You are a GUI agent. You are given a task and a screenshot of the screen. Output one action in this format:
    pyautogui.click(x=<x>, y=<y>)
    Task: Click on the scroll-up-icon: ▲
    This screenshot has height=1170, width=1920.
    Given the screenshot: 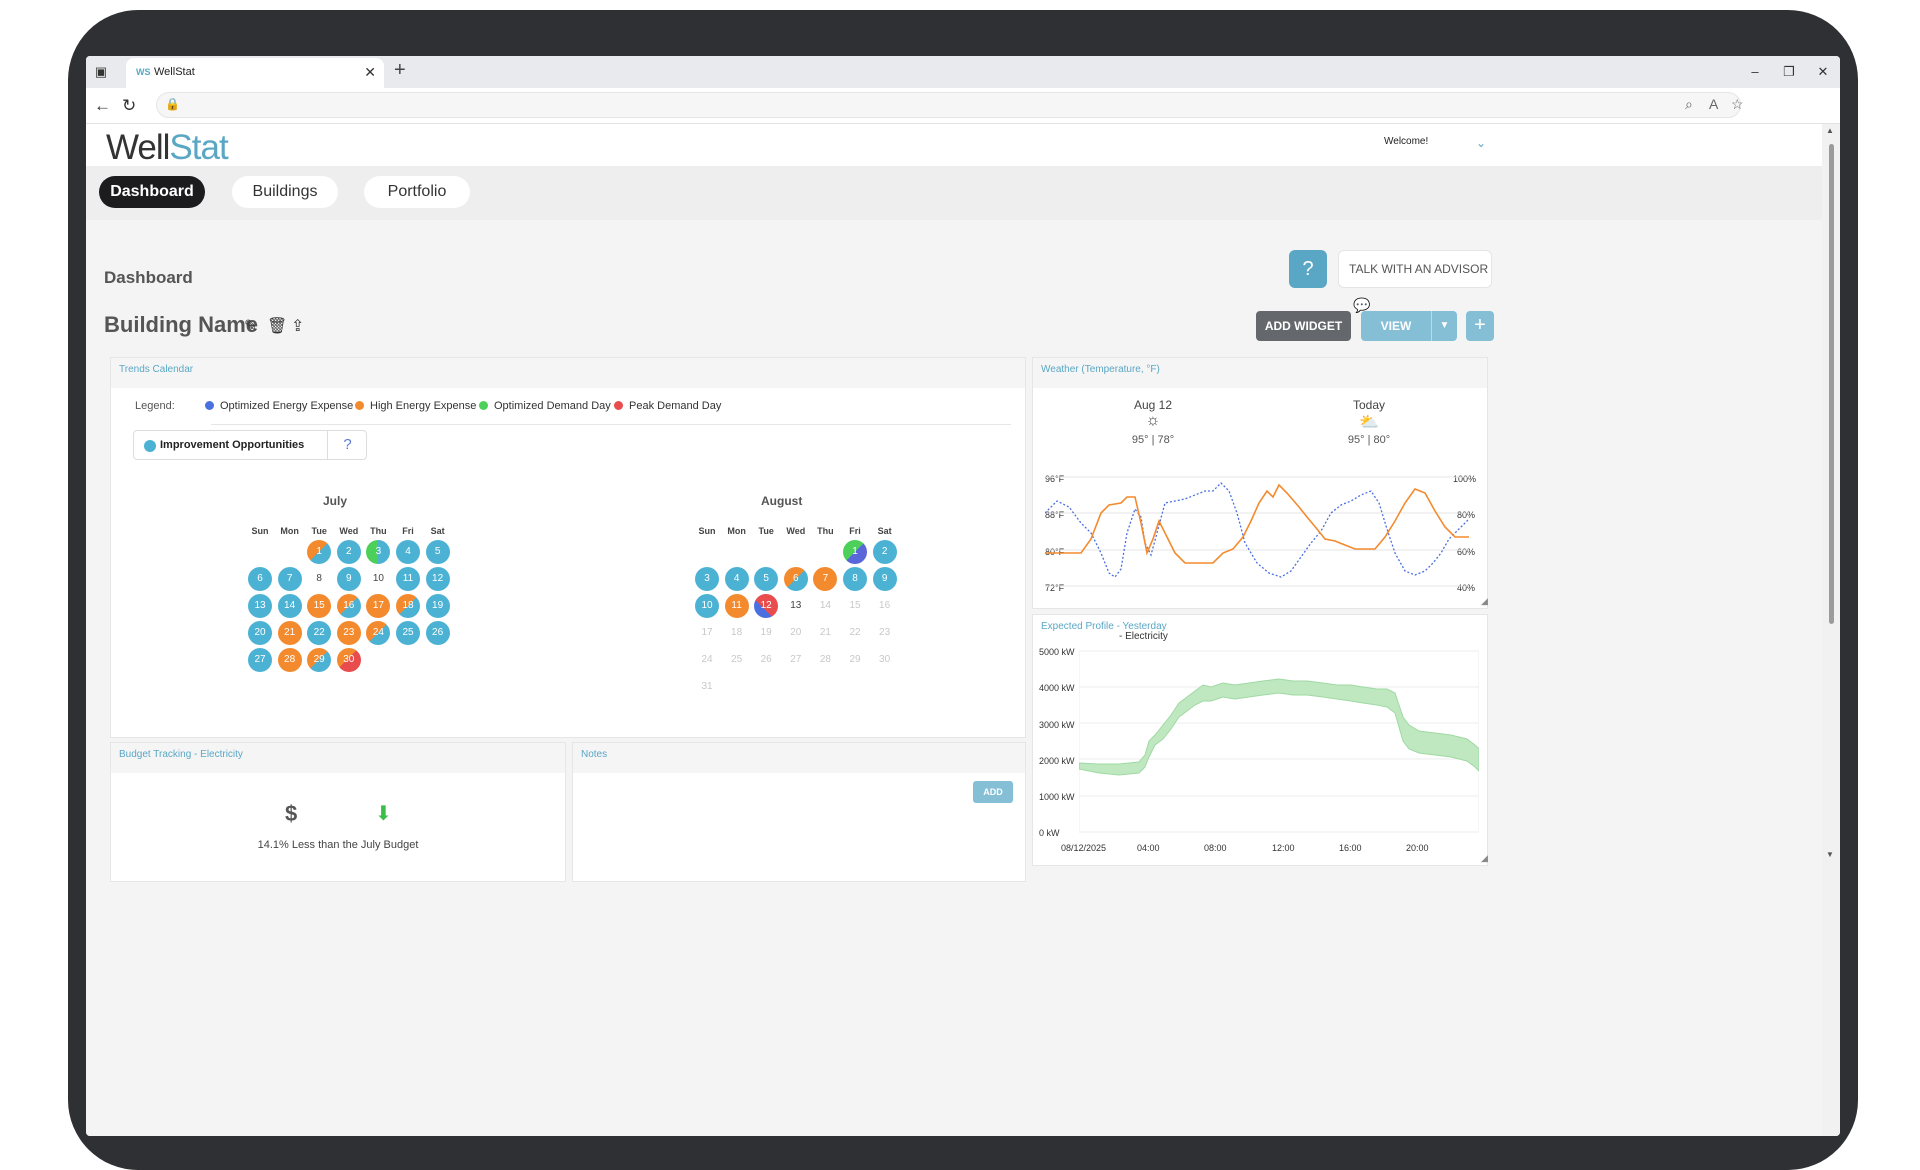 What is the action you would take?
    pyautogui.click(x=1830, y=130)
    